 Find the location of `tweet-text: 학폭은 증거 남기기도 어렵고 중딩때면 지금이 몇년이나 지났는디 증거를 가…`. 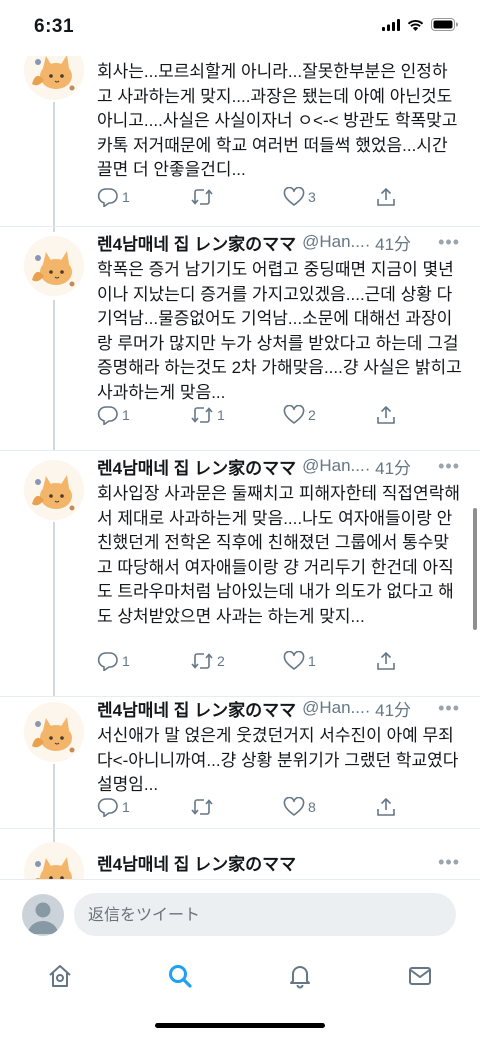

tweet-text: 학폭은 증거 남기기도 어렵고 중딩때면 지금이 몇년이나 지났는디 증거를 가… is located at coordinates (279, 331).